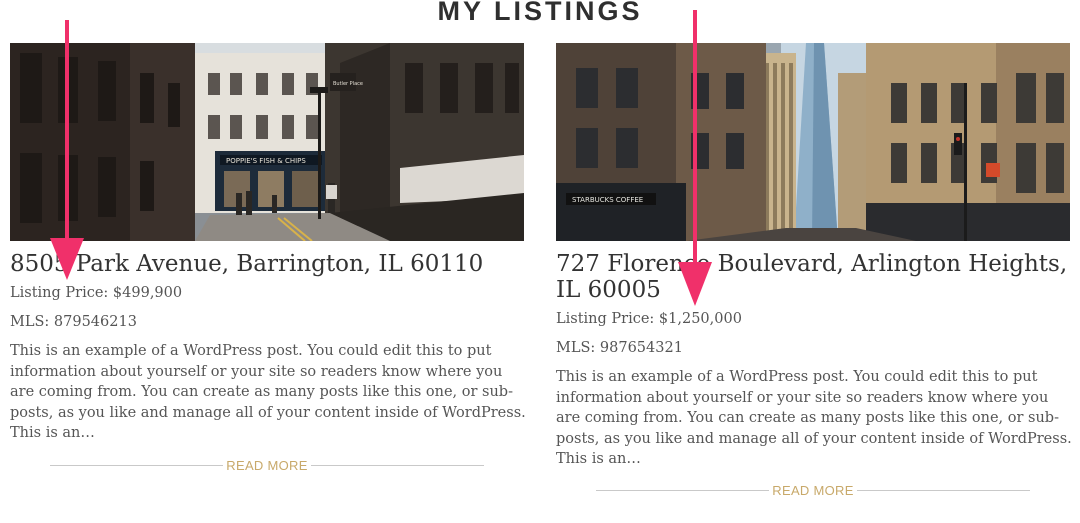  I want to click on shop-sign: POPPIE'S FISH & CHIPS, so click(266, 161).